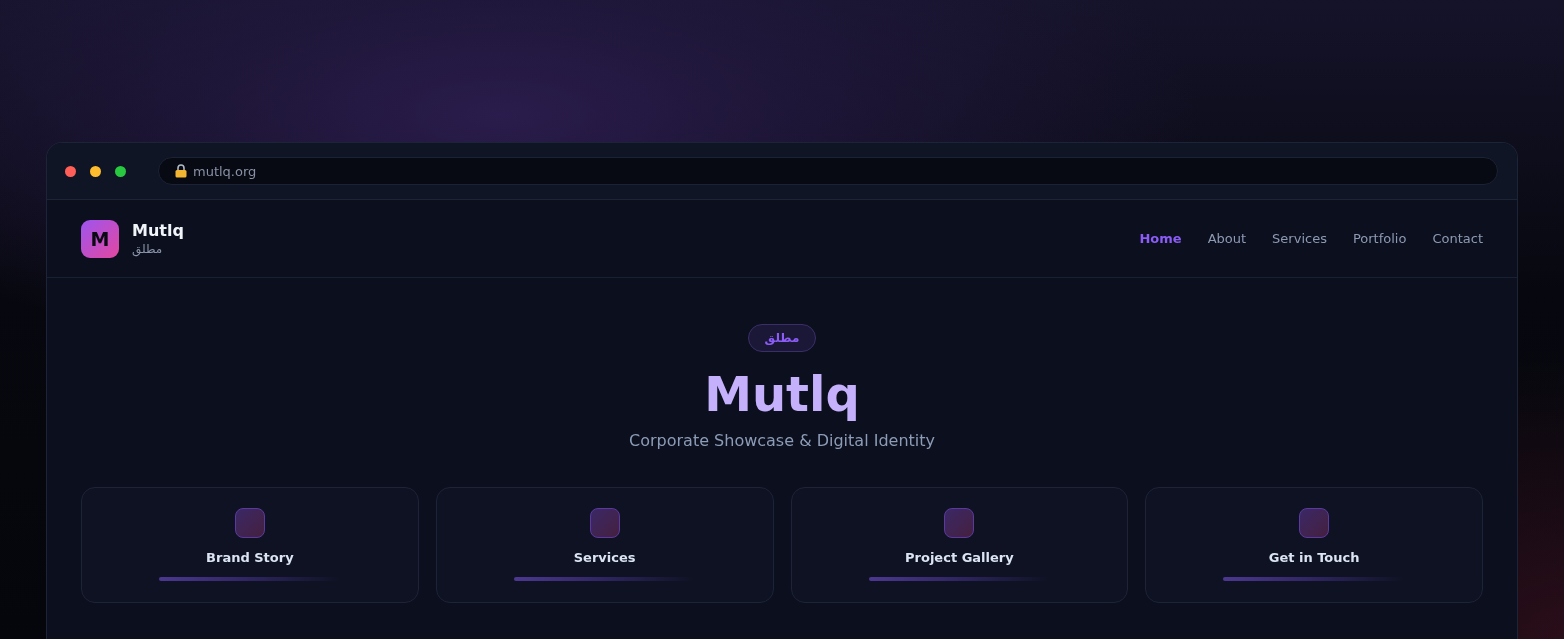 Image resolution: width=1564 pixels, height=639 pixels. What do you see at coordinates (250, 558) in the screenshot?
I see `card-title: Brand Story` at bounding box center [250, 558].